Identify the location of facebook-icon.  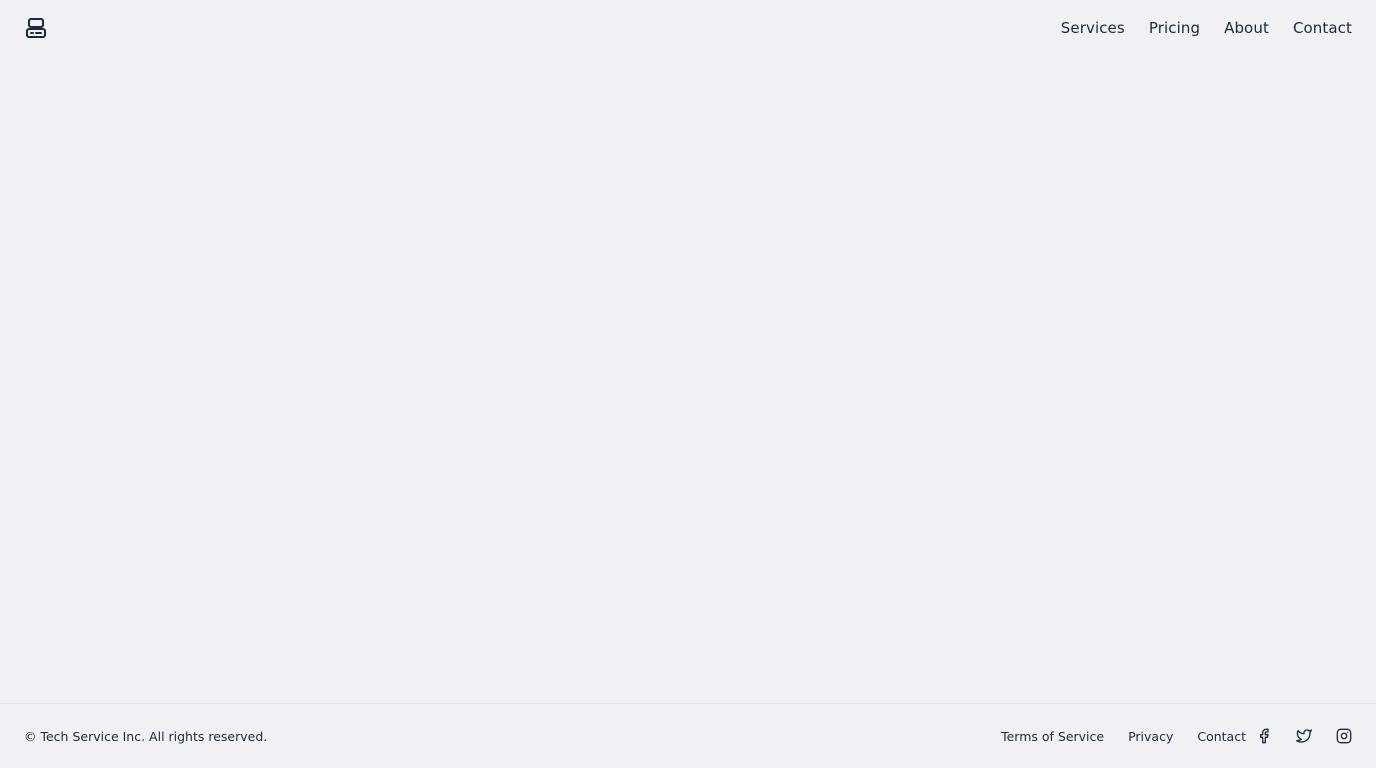
(1264, 736).